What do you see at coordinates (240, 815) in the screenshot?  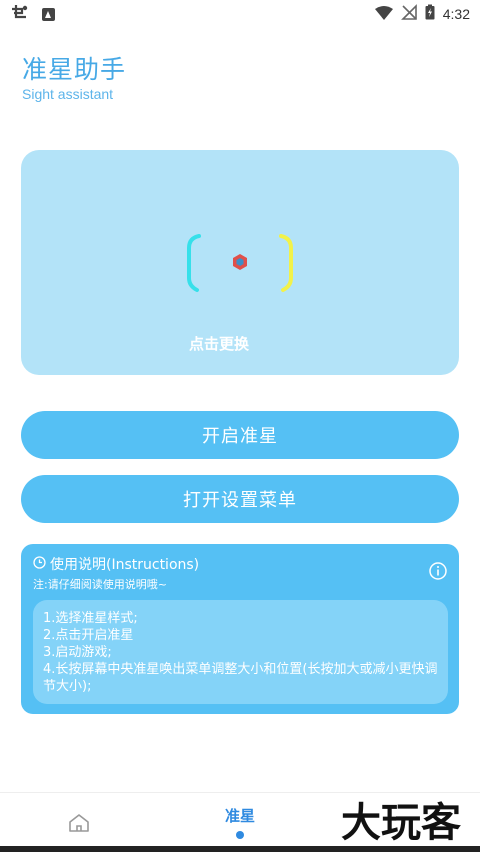 I see `nav-tab-crosshair: 准星` at bounding box center [240, 815].